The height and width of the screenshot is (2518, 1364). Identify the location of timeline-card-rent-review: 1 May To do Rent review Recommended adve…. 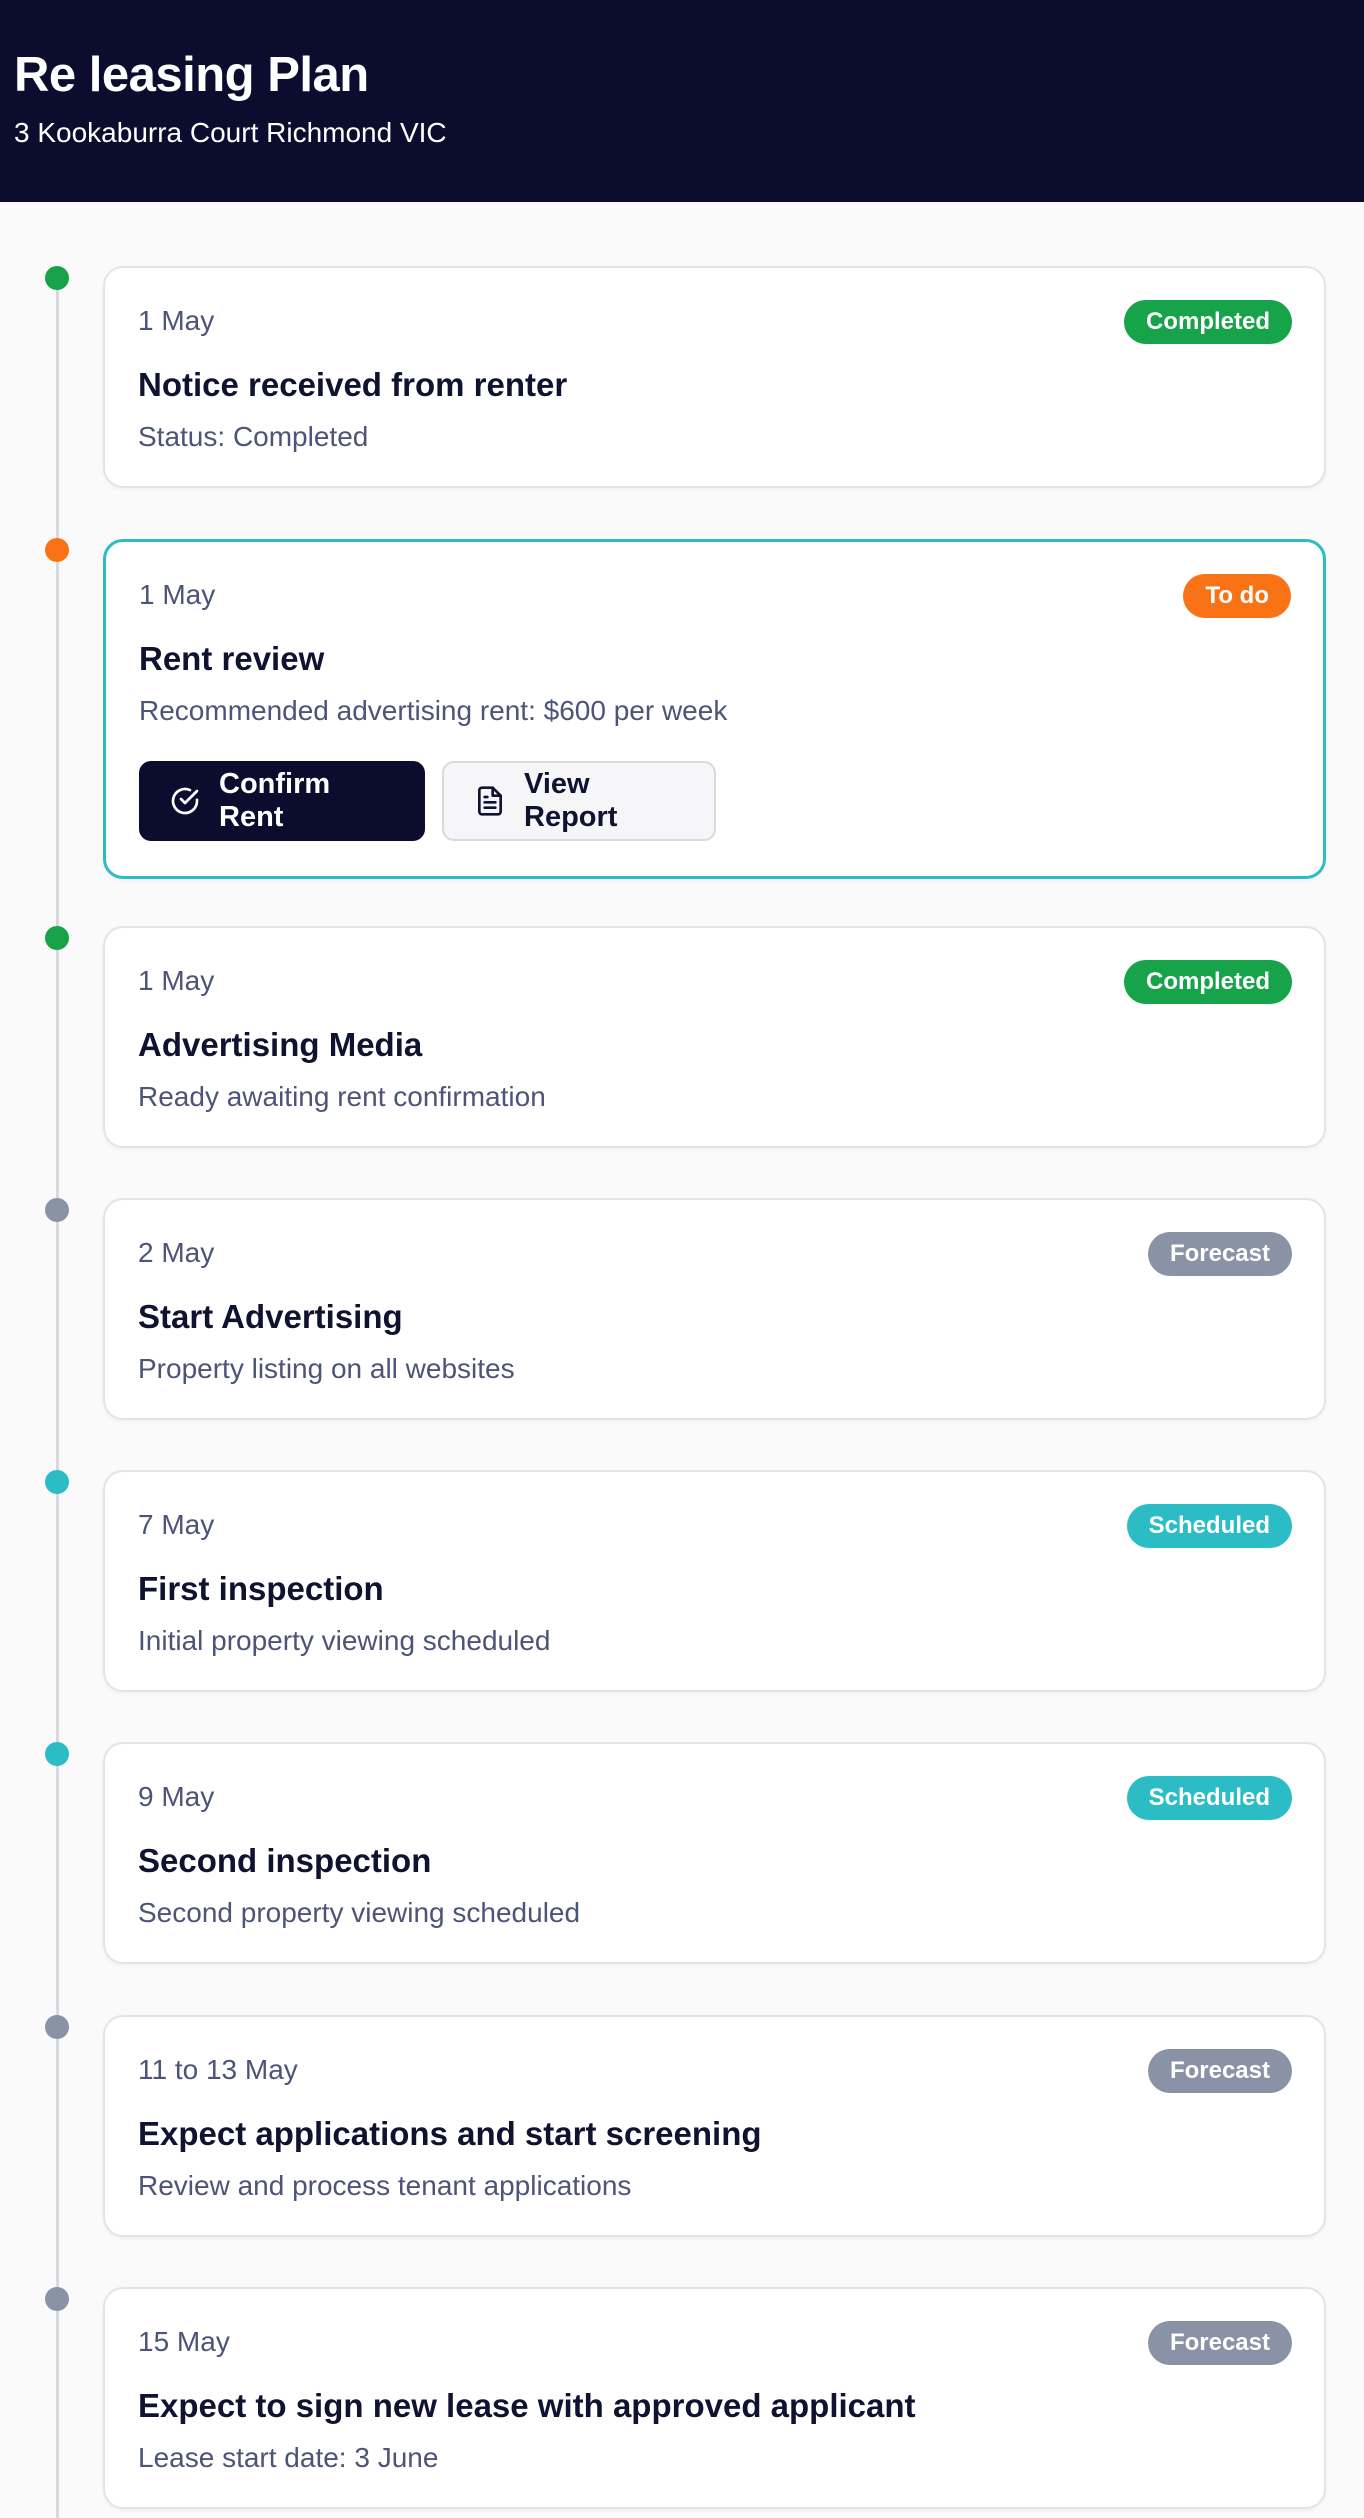
(714, 709).